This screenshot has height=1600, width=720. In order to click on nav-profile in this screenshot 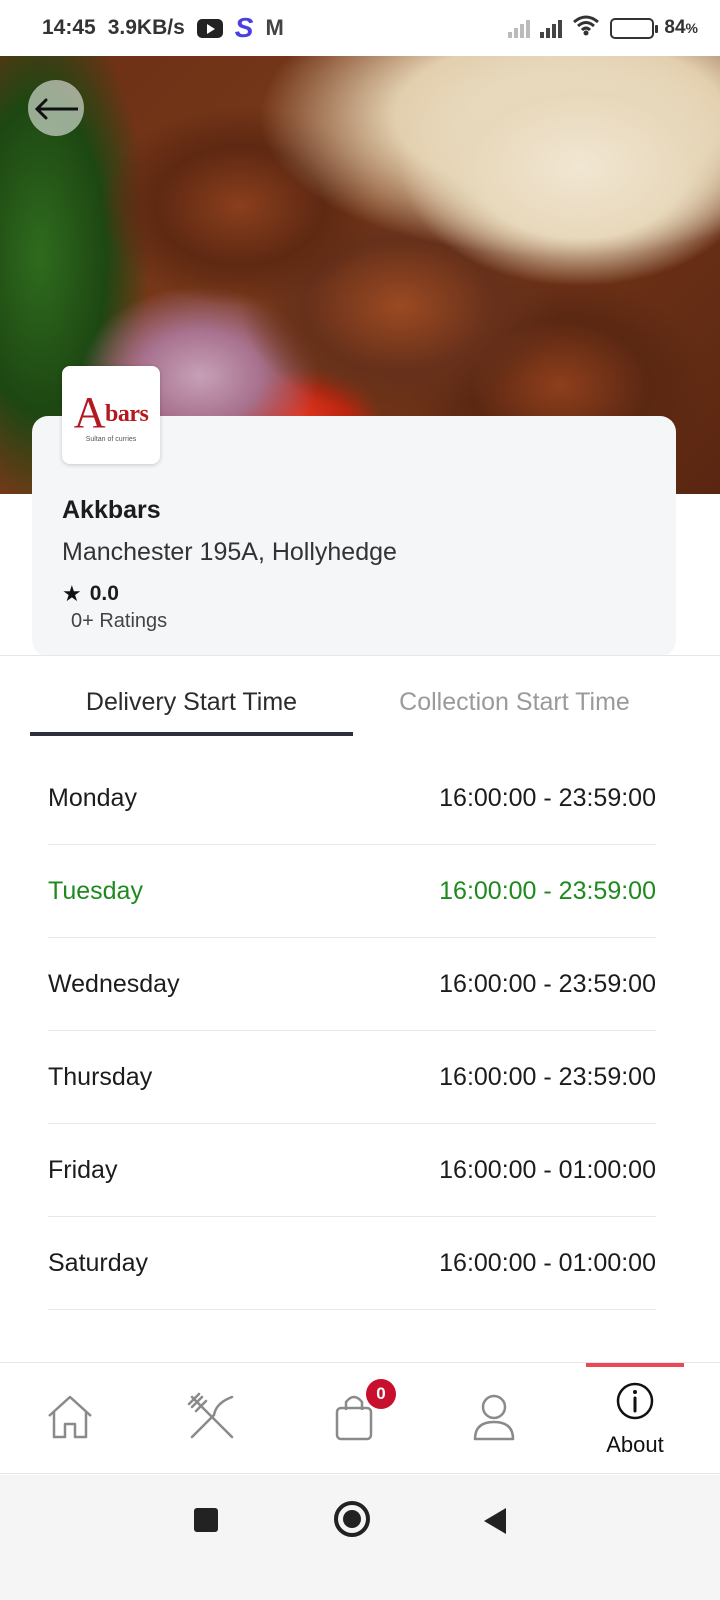, I will do `click(494, 1419)`.